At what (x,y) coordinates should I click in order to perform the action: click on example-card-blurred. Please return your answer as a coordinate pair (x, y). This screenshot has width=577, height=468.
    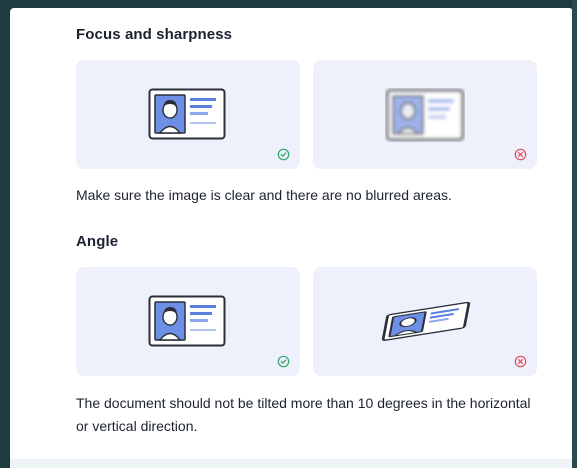
    Looking at the image, I should click on (425, 114).